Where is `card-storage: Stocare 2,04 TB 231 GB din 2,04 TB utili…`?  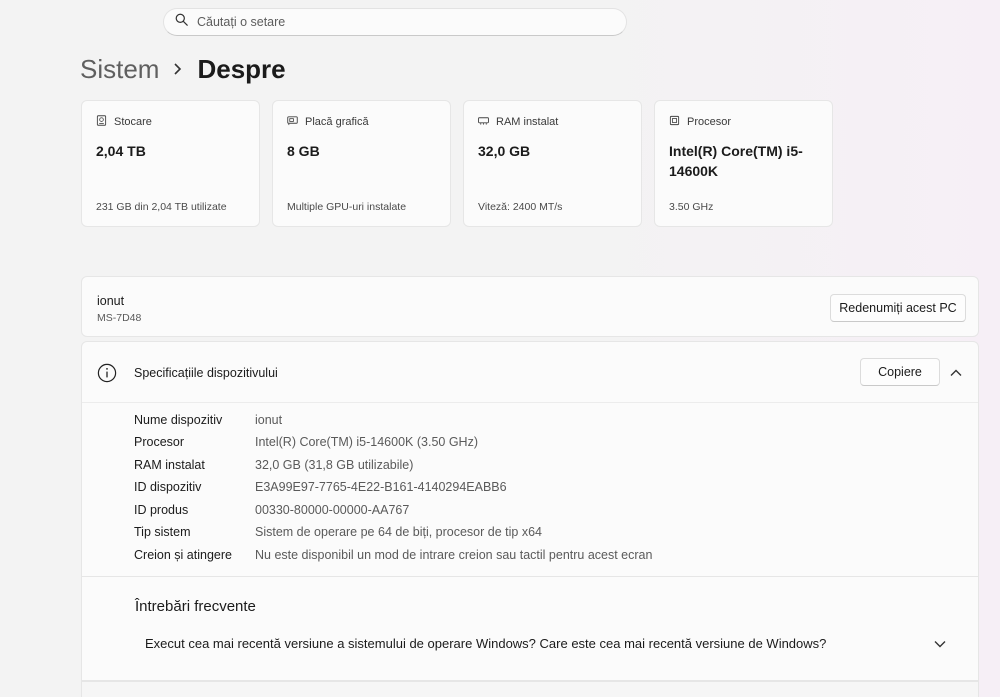 card-storage: Stocare 2,04 TB 231 GB din 2,04 TB utili… is located at coordinates (170, 163).